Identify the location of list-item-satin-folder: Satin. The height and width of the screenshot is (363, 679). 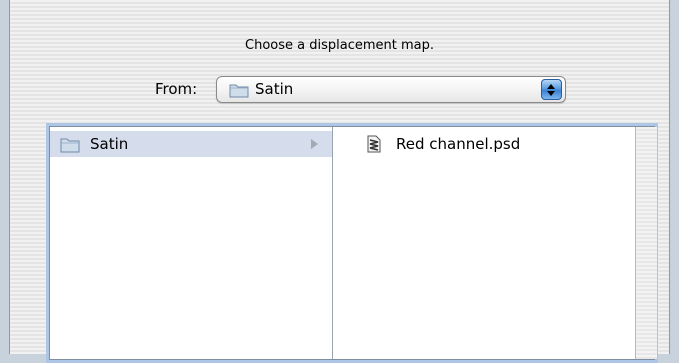
(191, 144).